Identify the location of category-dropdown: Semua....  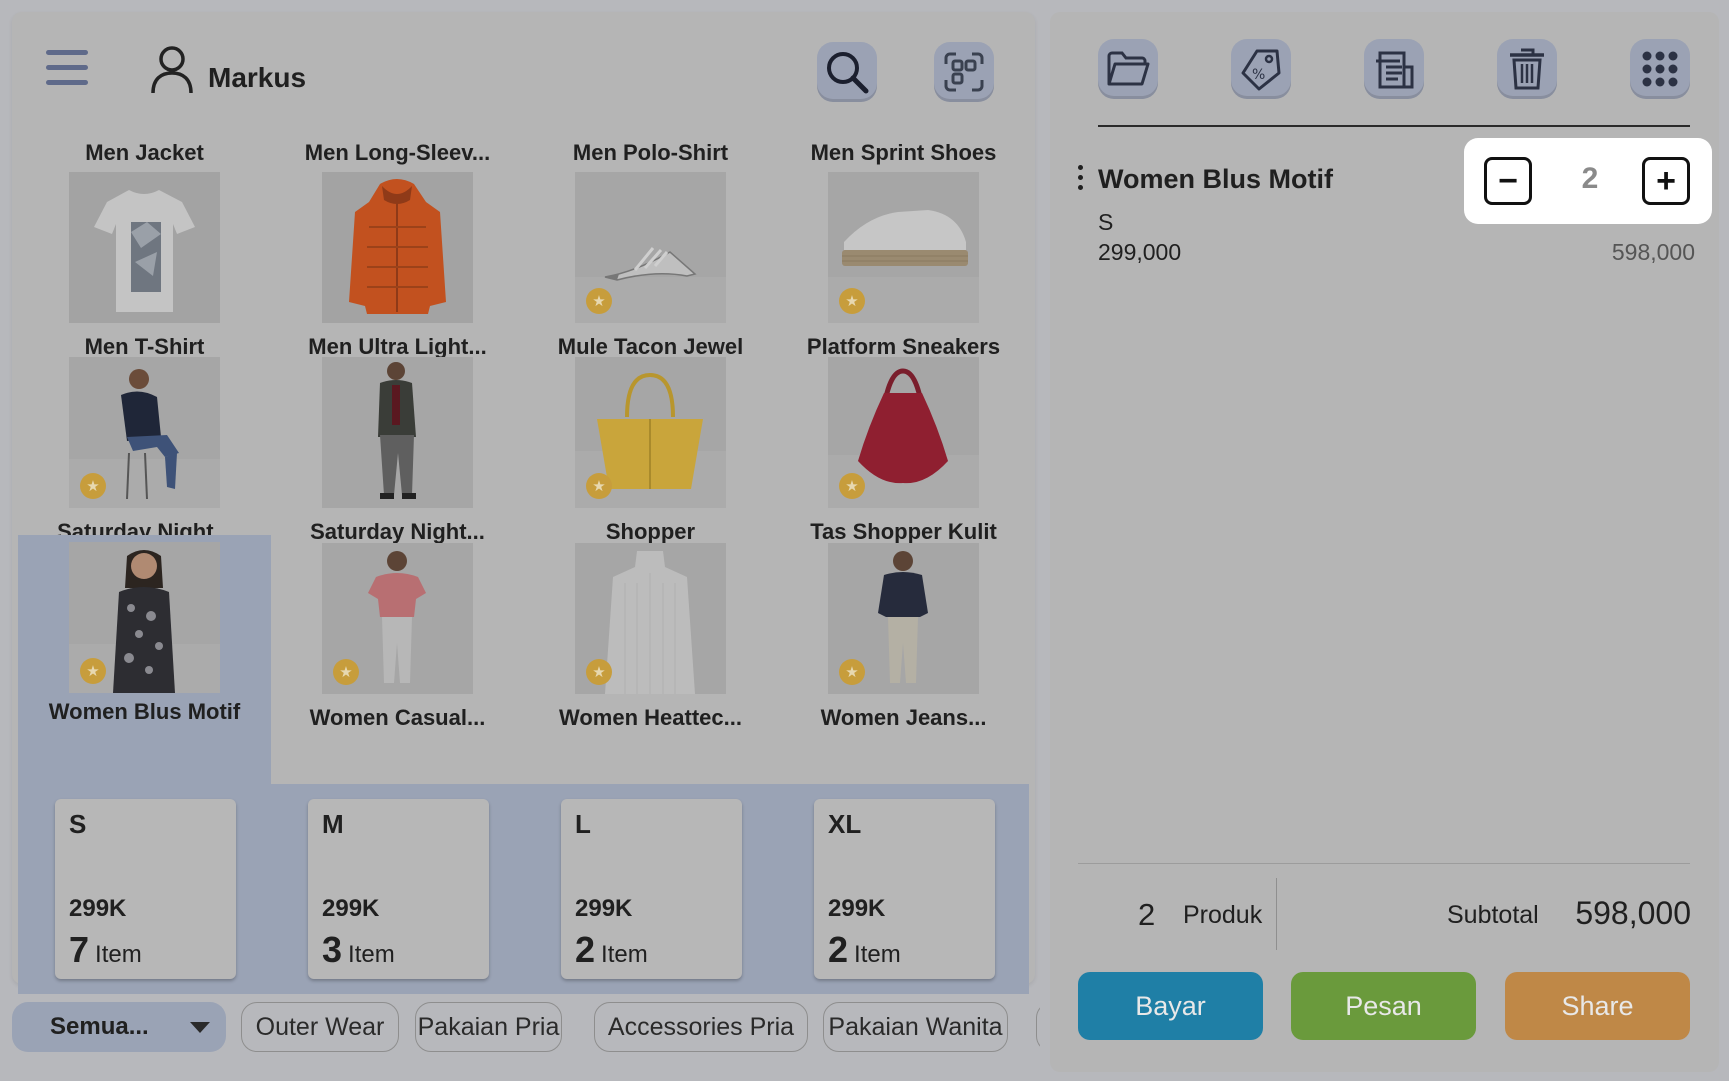
(119, 1027).